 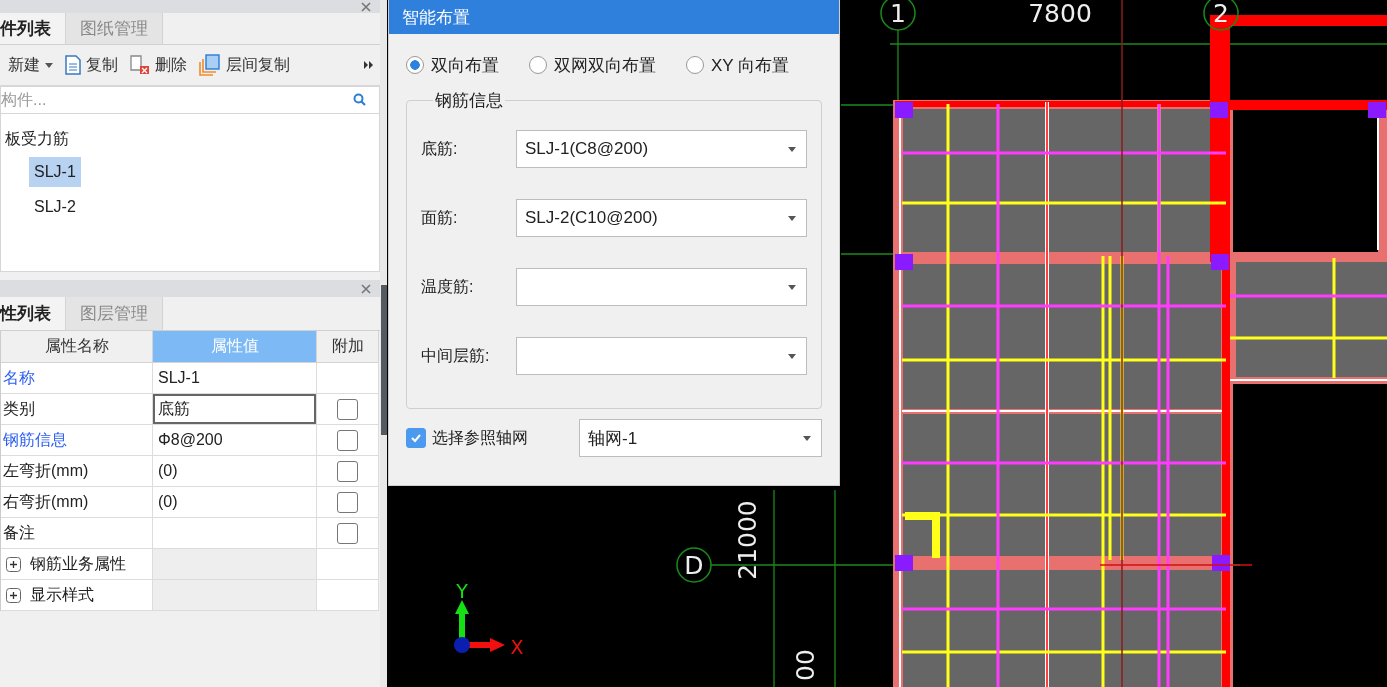 I want to click on tree-item: SLJ-2, so click(x=55, y=207).